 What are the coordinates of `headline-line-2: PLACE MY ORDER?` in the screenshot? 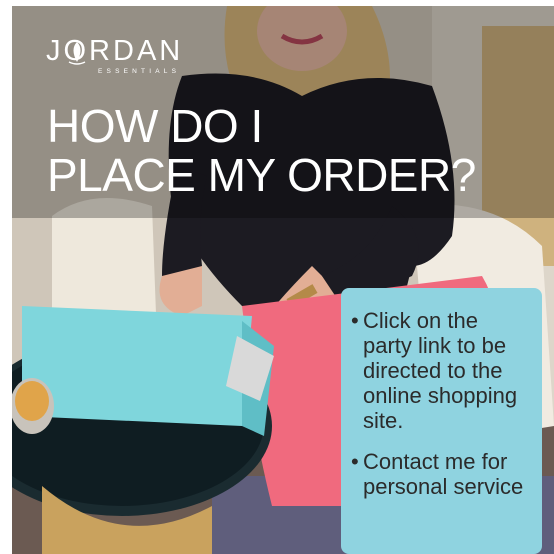 It's located at (261, 175).